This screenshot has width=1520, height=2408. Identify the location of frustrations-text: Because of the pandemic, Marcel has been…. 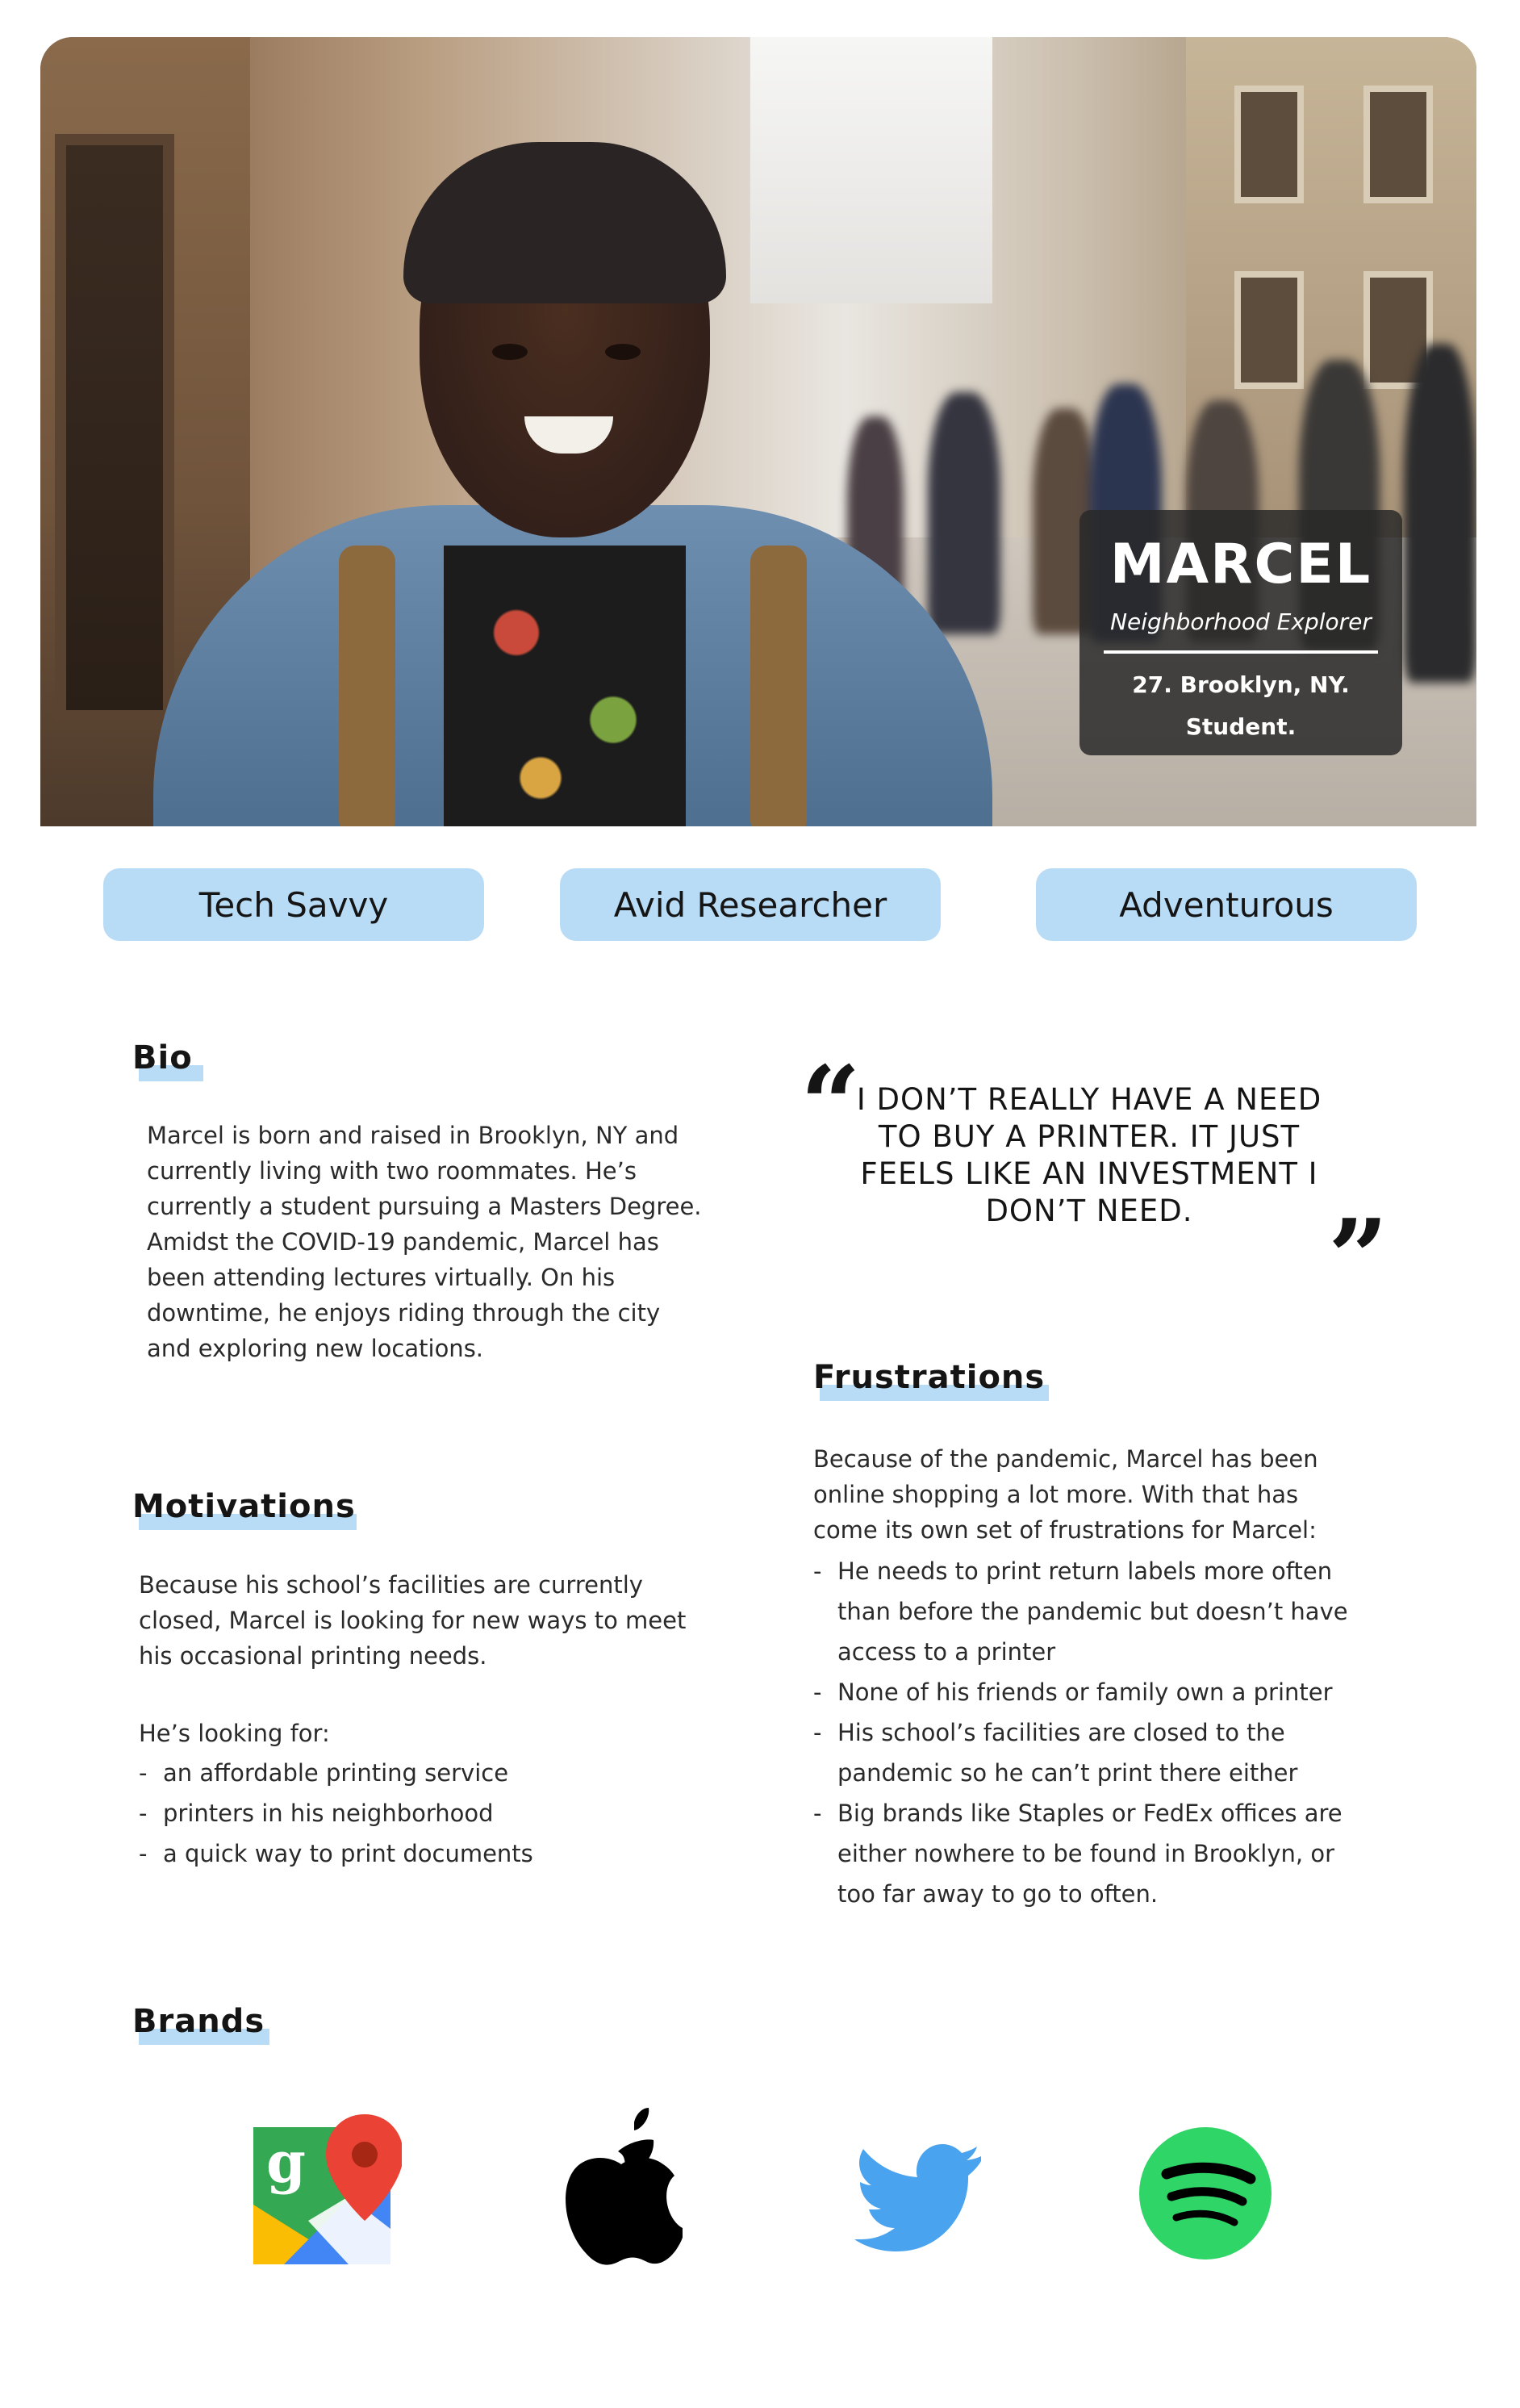
(1065, 1494).